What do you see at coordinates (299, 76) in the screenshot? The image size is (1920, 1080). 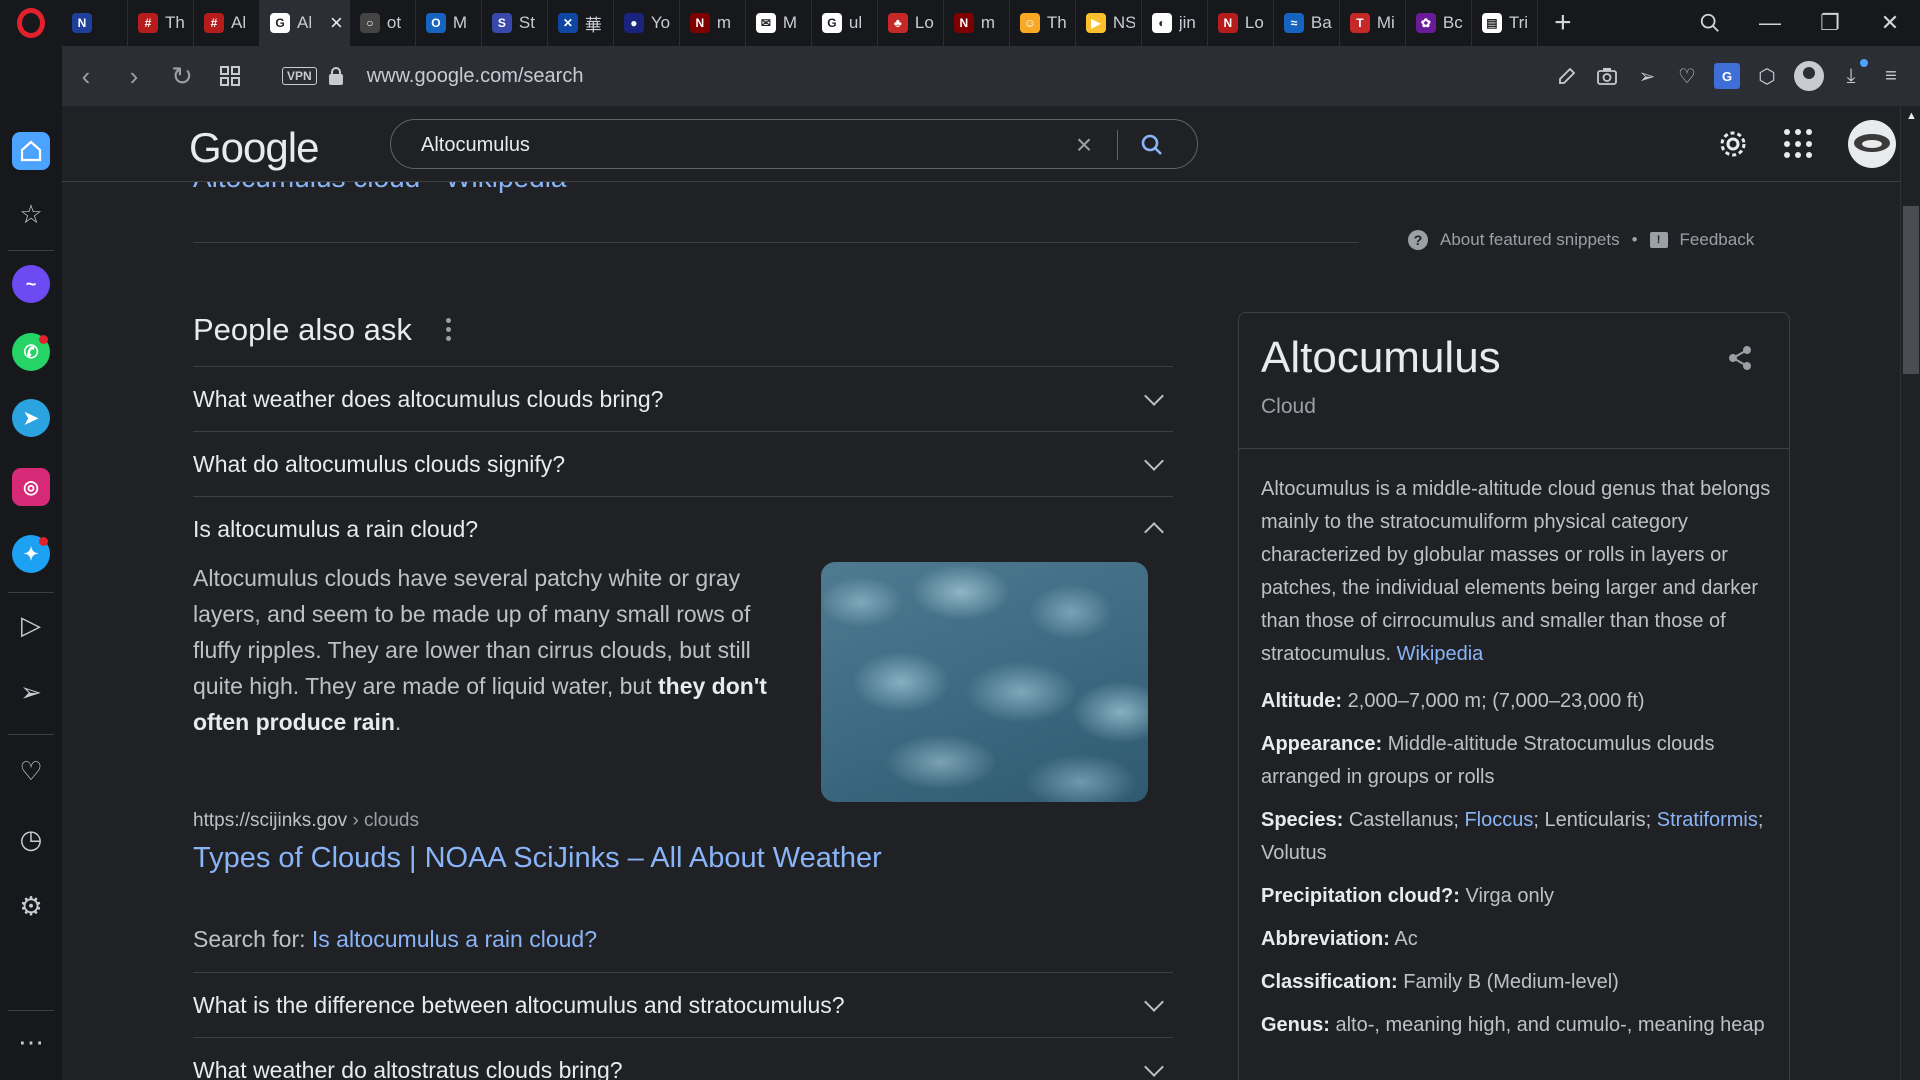 I see `vpn-badge: VPN` at bounding box center [299, 76].